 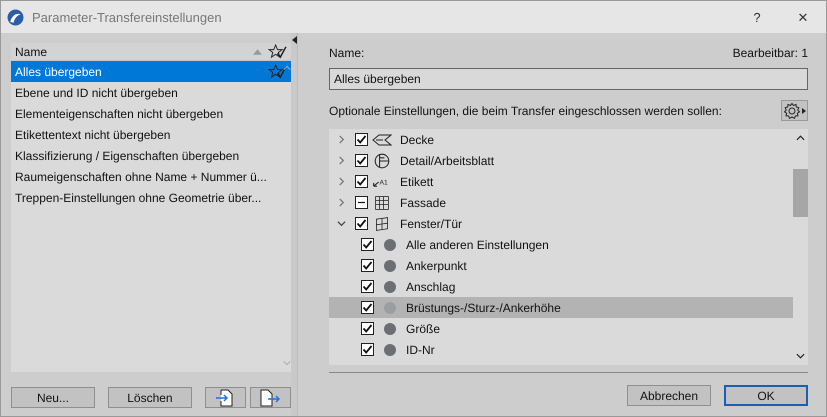 I want to click on import-button, so click(x=225, y=397).